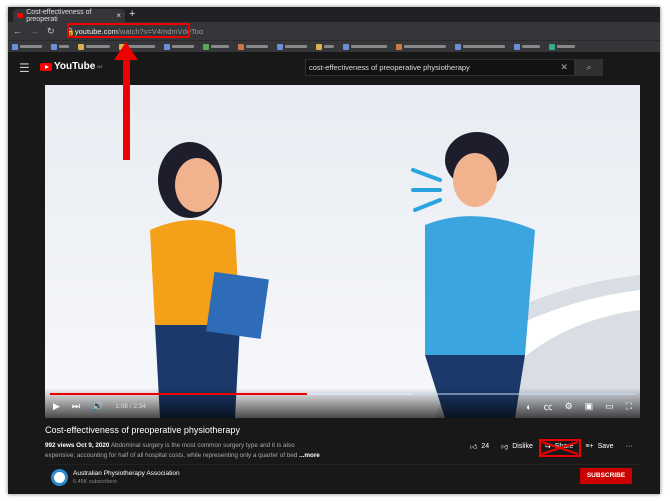  Describe the element at coordinates (629, 406) in the screenshot. I see `fullscreen-icon: ⛶` at that location.